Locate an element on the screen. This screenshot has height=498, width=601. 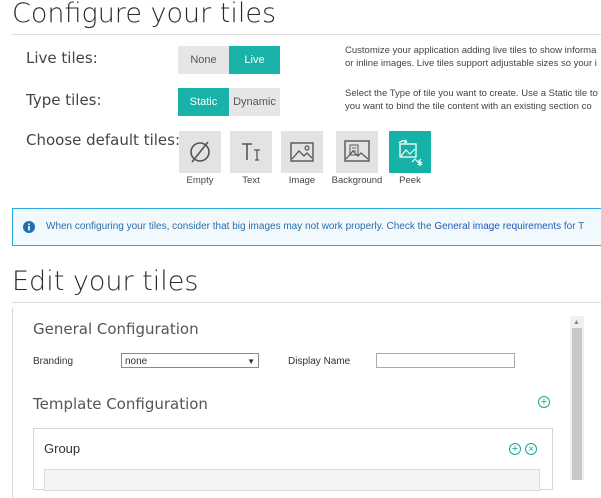
type-tiles-static-option: Static is located at coordinates (203, 102).